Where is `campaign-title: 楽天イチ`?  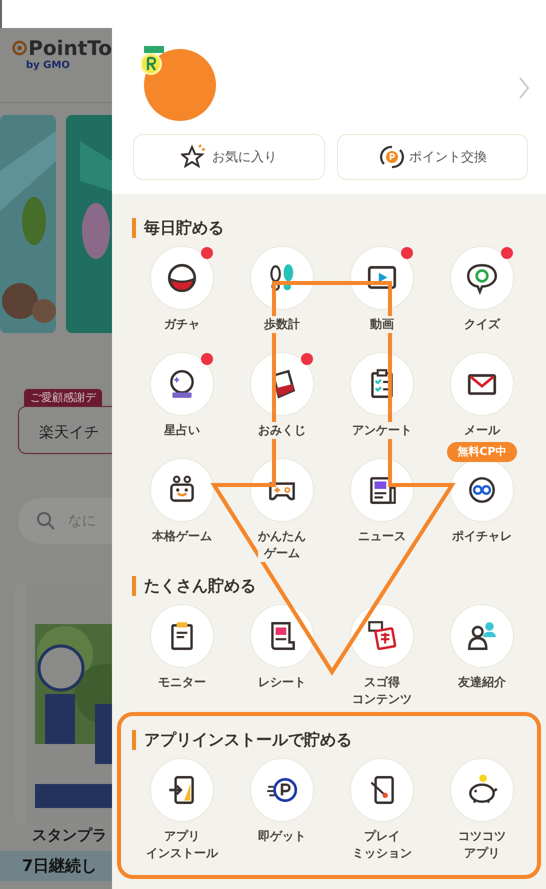
campaign-title: 楽天イチ is located at coordinates (69, 432).